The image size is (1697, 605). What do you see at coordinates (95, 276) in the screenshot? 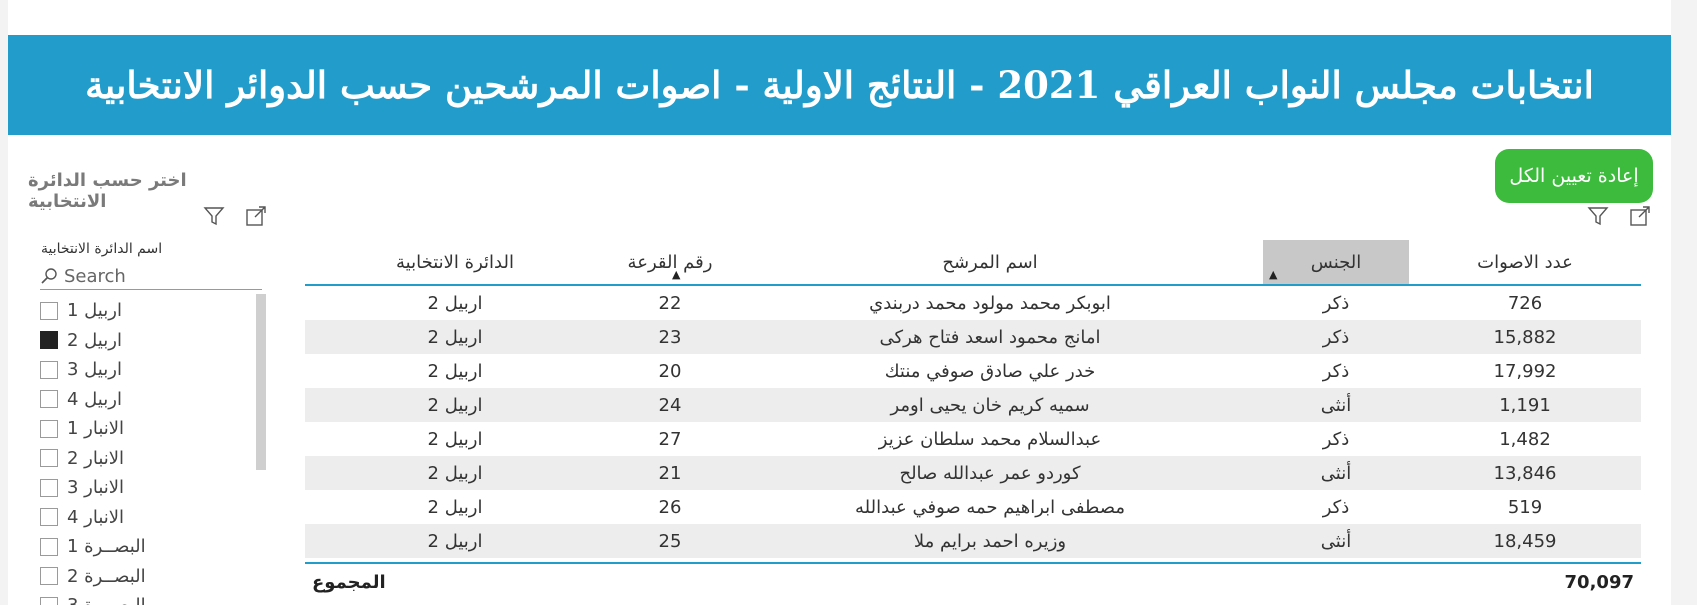
I see `search-placeholder: Search` at bounding box center [95, 276].